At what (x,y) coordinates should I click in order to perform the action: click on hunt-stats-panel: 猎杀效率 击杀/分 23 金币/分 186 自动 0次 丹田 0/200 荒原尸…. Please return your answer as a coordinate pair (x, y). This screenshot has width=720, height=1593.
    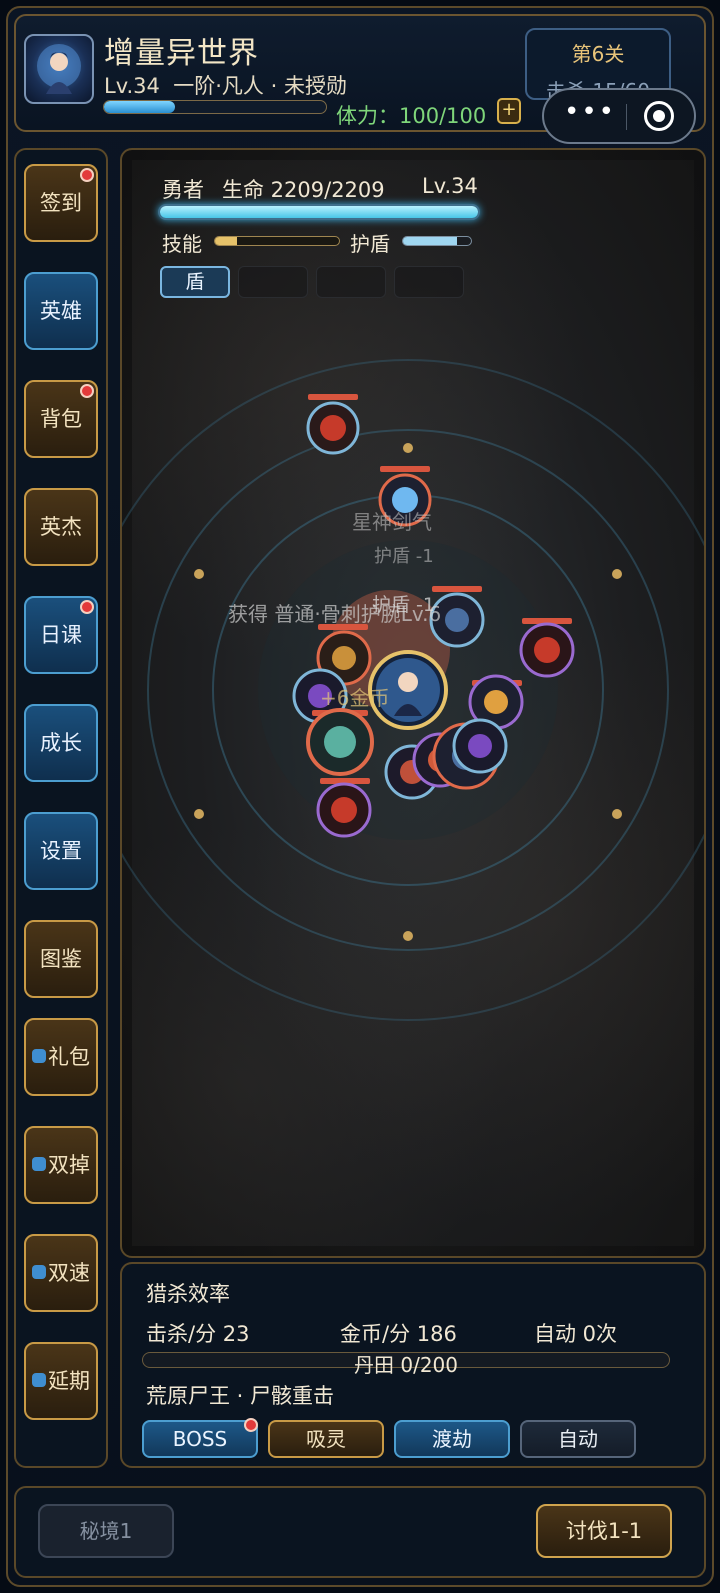
    Looking at the image, I should click on (413, 1365).